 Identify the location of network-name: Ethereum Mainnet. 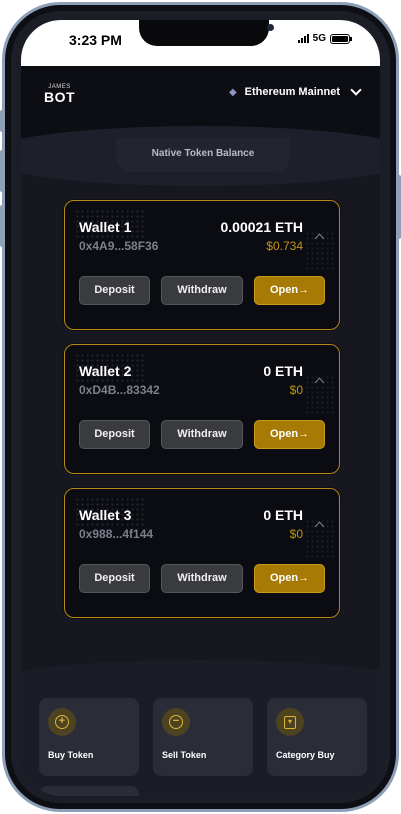
(292, 92).